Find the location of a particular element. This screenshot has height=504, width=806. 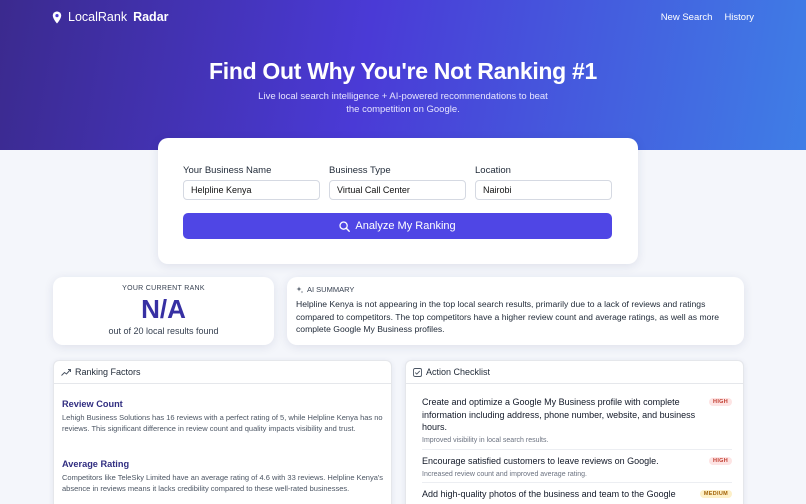

location-input: Nairobi is located at coordinates (543, 190).